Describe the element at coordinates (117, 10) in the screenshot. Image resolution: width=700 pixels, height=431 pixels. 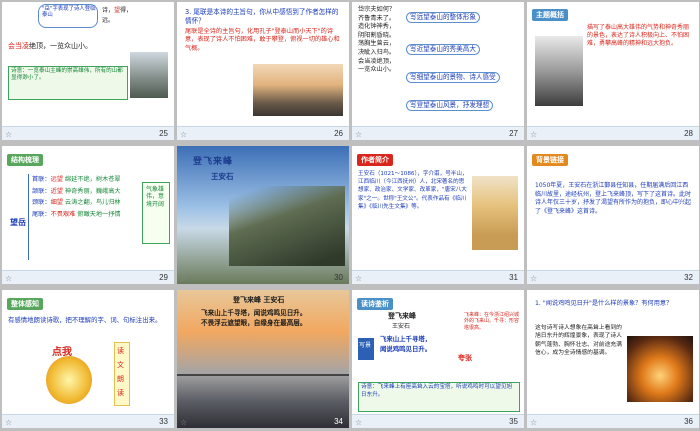
I see `annot-1: 诗，望得，` at that location.